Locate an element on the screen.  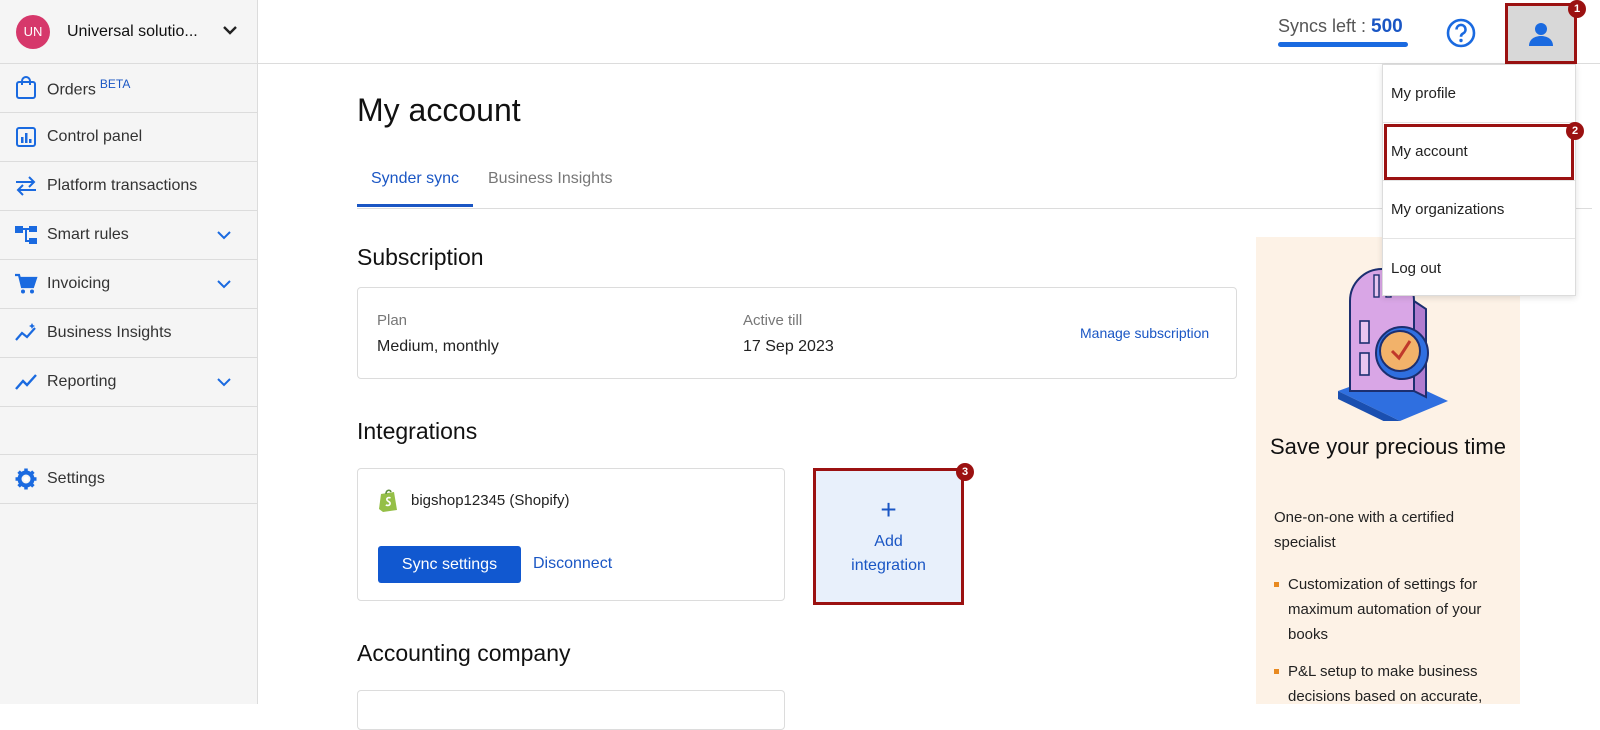
page-title: My account is located at coordinates (439, 110).